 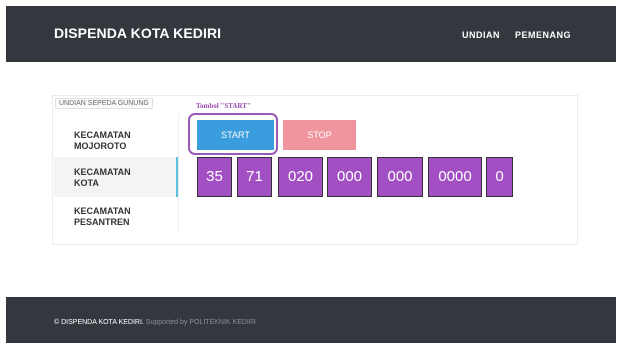 I want to click on footer-supported-by: Supported by POLITEKNIK KEDIRI, so click(x=199, y=322).